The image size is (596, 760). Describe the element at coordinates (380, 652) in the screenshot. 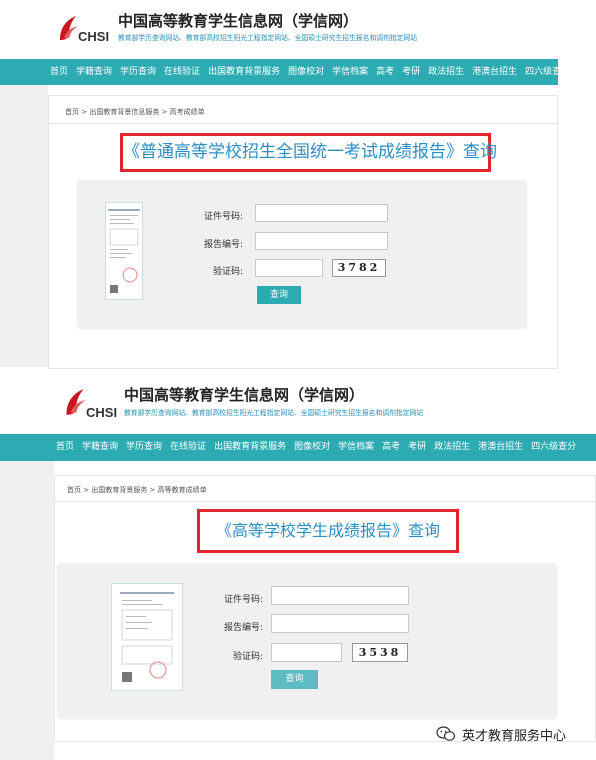

I see `captcha-image: 3538` at that location.